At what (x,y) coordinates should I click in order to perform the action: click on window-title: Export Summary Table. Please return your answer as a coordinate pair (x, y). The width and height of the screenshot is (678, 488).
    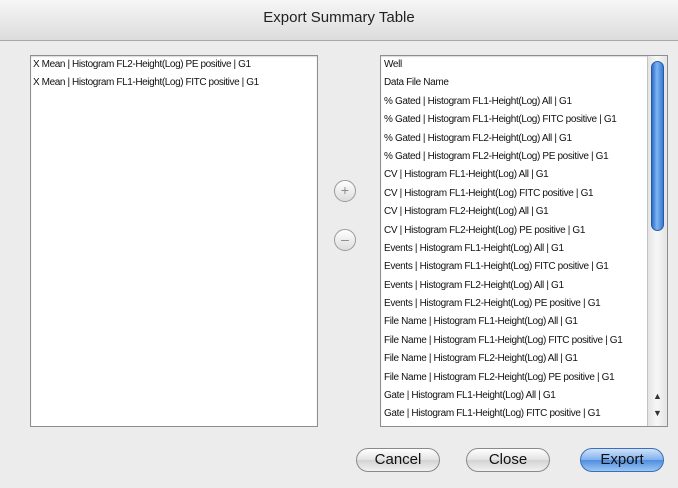
    Looking at the image, I should click on (339, 17).